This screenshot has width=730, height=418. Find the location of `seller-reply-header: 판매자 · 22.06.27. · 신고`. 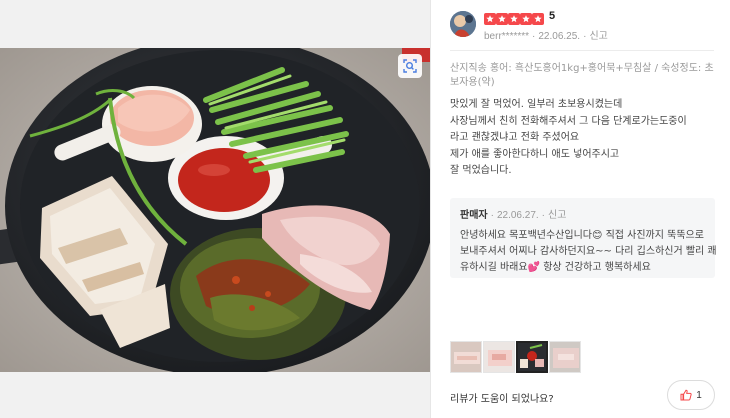

seller-reply-header: 판매자 · 22.06.27. · 신고 is located at coordinates (513, 215).